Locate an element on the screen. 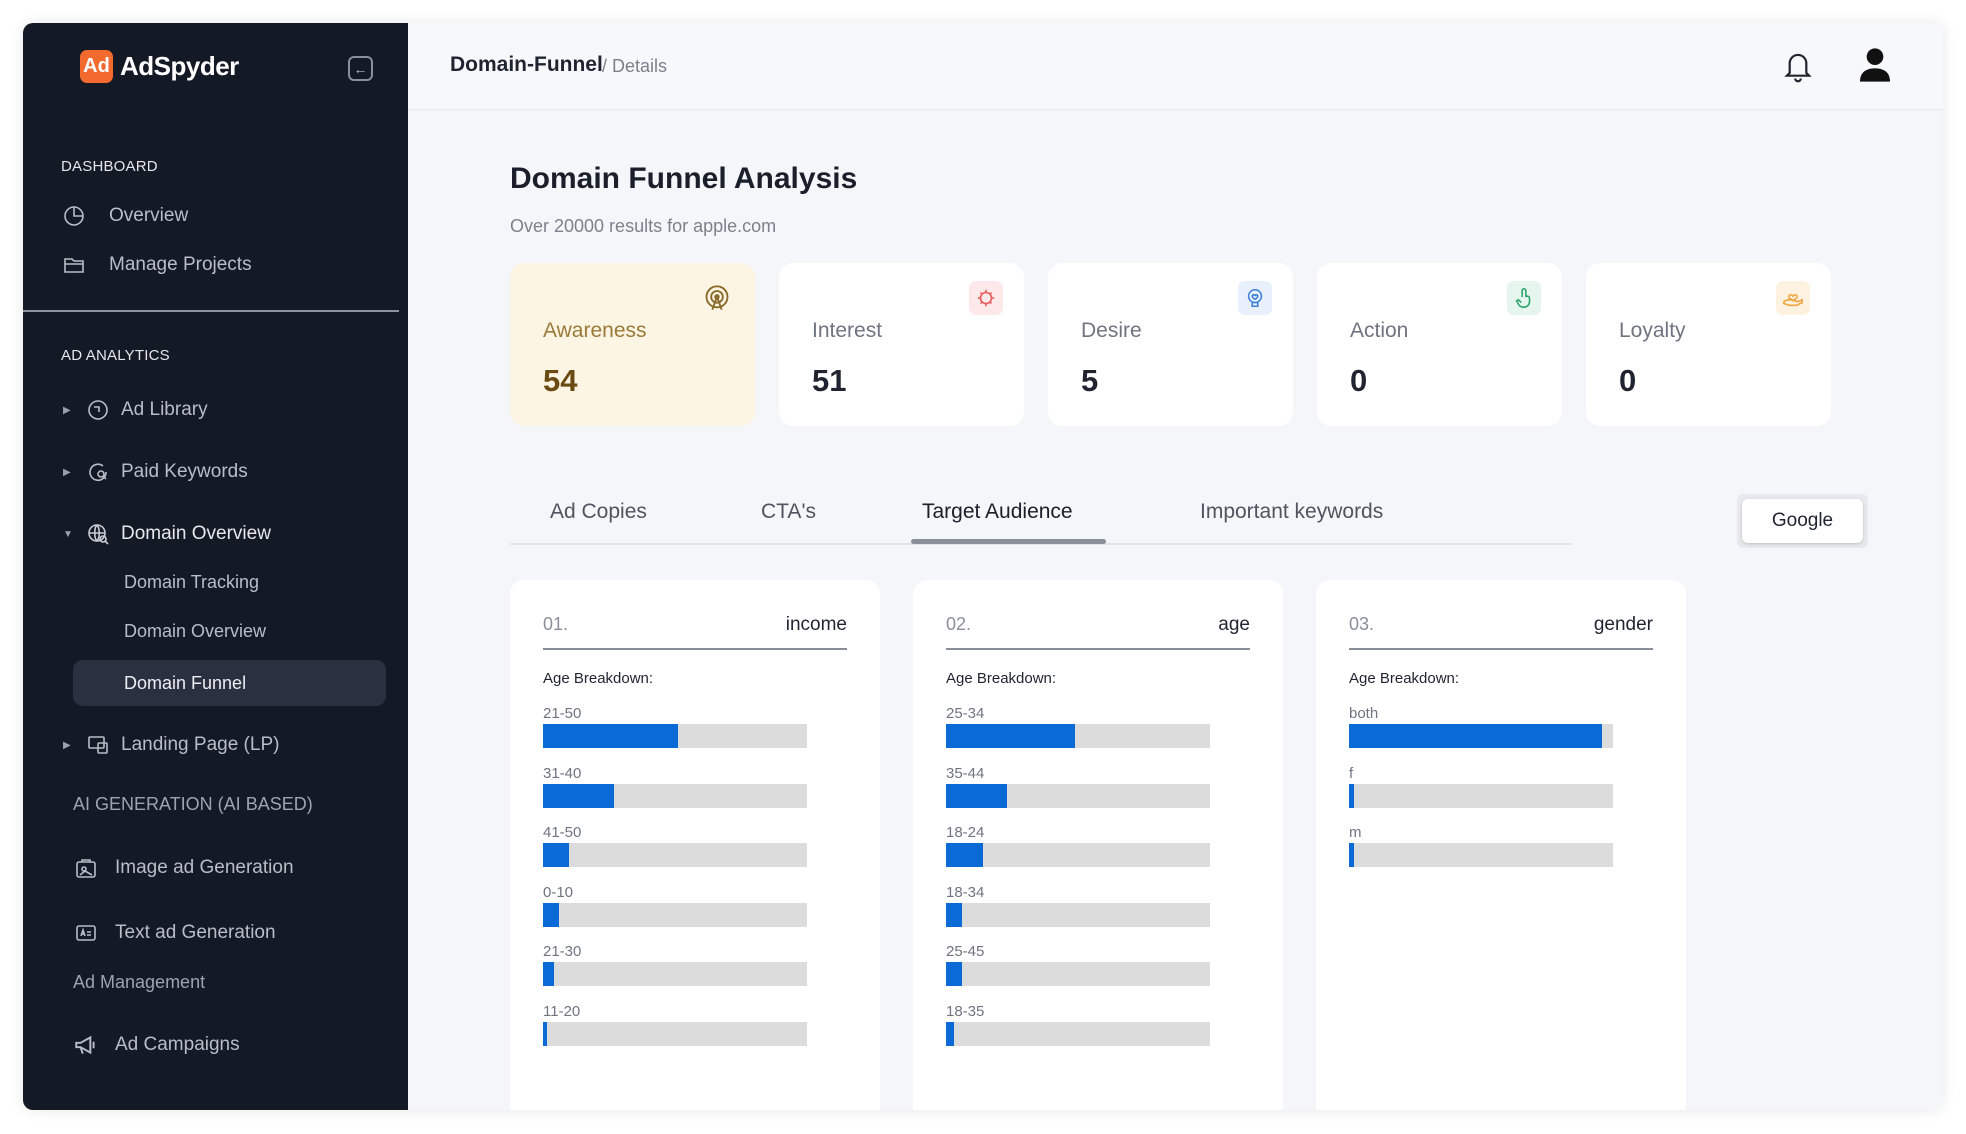  sidebar-divider is located at coordinates (211, 311).